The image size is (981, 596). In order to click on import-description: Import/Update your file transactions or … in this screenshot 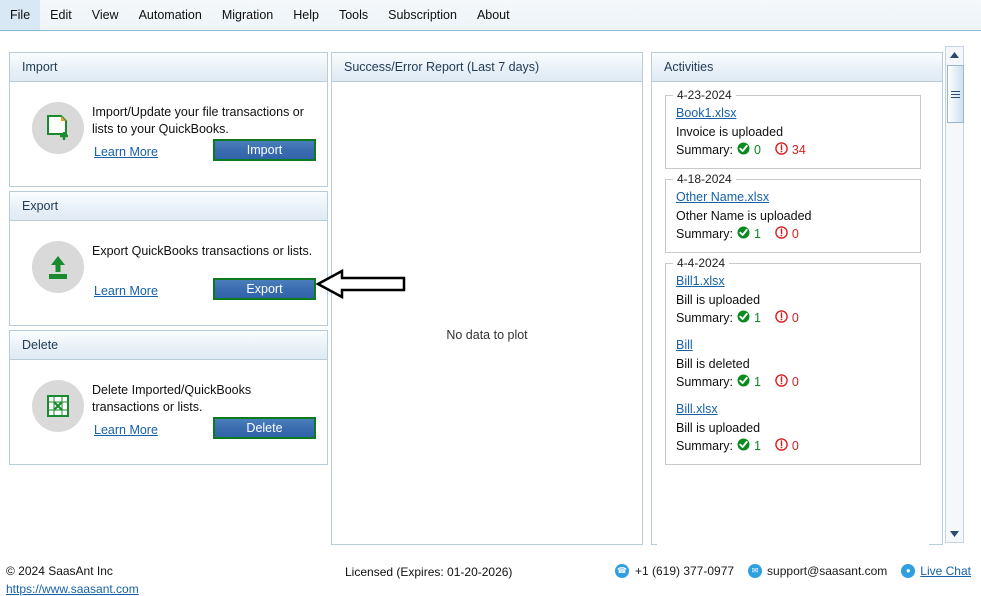, I will do `click(198, 120)`.